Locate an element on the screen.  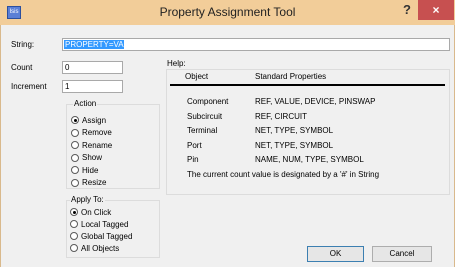
count-input is located at coordinates (92, 67).